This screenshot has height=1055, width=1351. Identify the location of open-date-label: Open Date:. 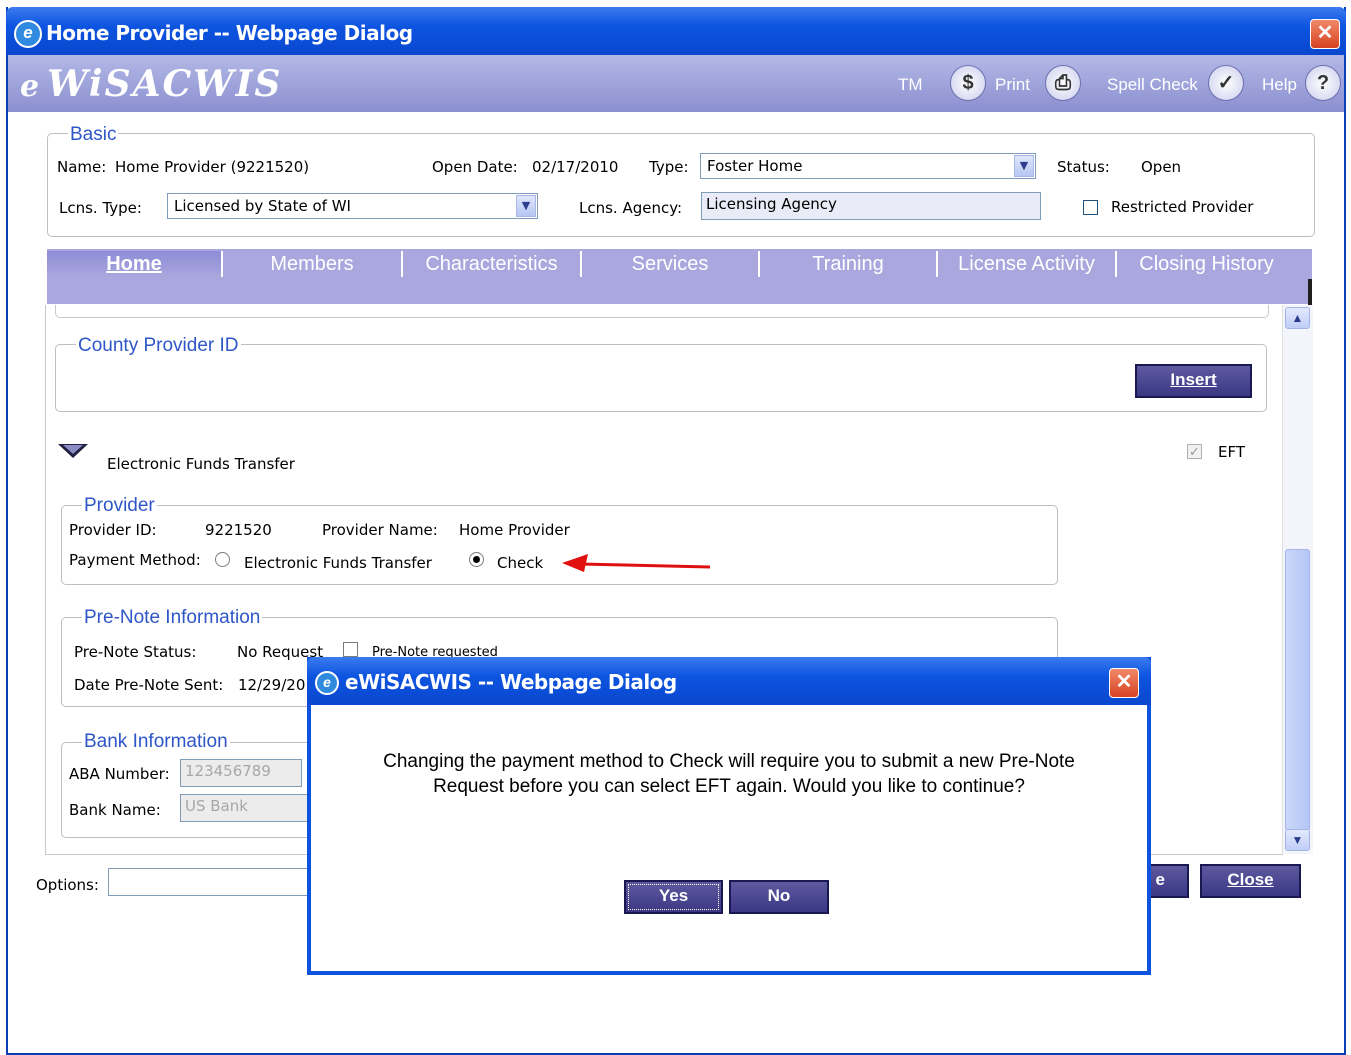
(475, 167).